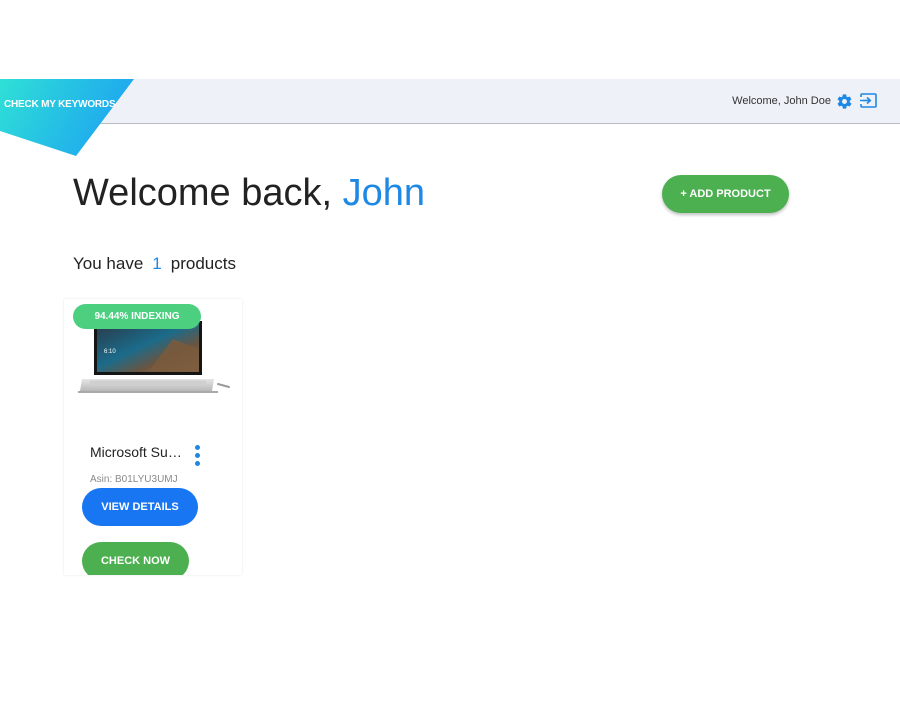 The image size is (900, 721). Describe the element at coordinates (725, 194) in the screenshot. I see `add-product-button: + ADD PRODUCT` at that location.